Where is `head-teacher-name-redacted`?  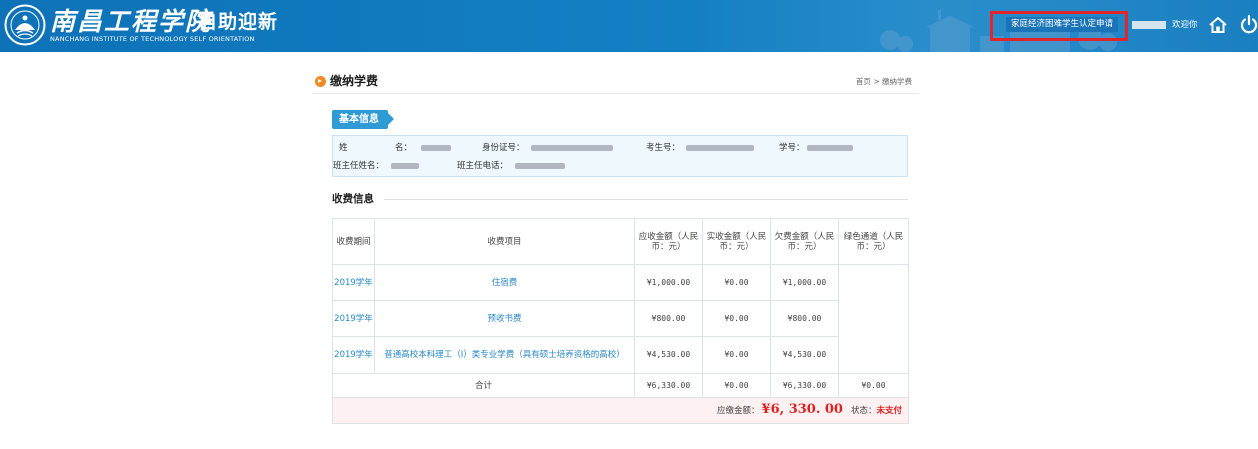
head-teacher-name-redacted is located at coordinates (405, 166).